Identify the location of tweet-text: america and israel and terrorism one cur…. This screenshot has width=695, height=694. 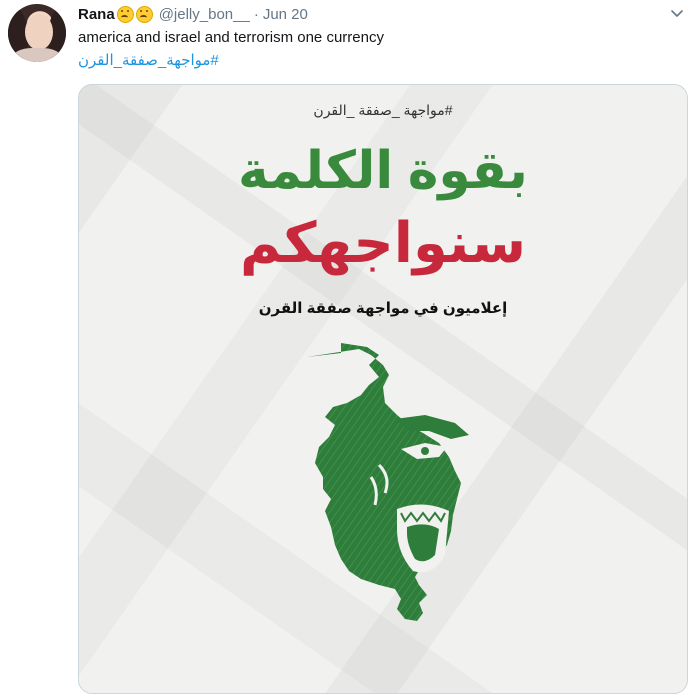
(231, 37).